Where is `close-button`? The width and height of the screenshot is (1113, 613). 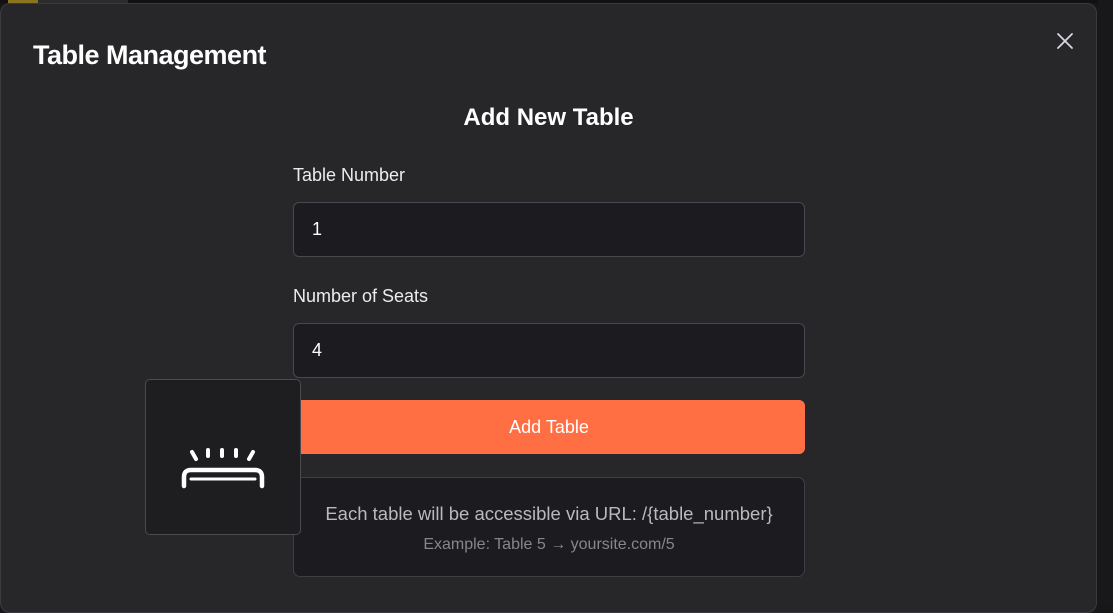
close-button is located at coordinates (1065, 41).